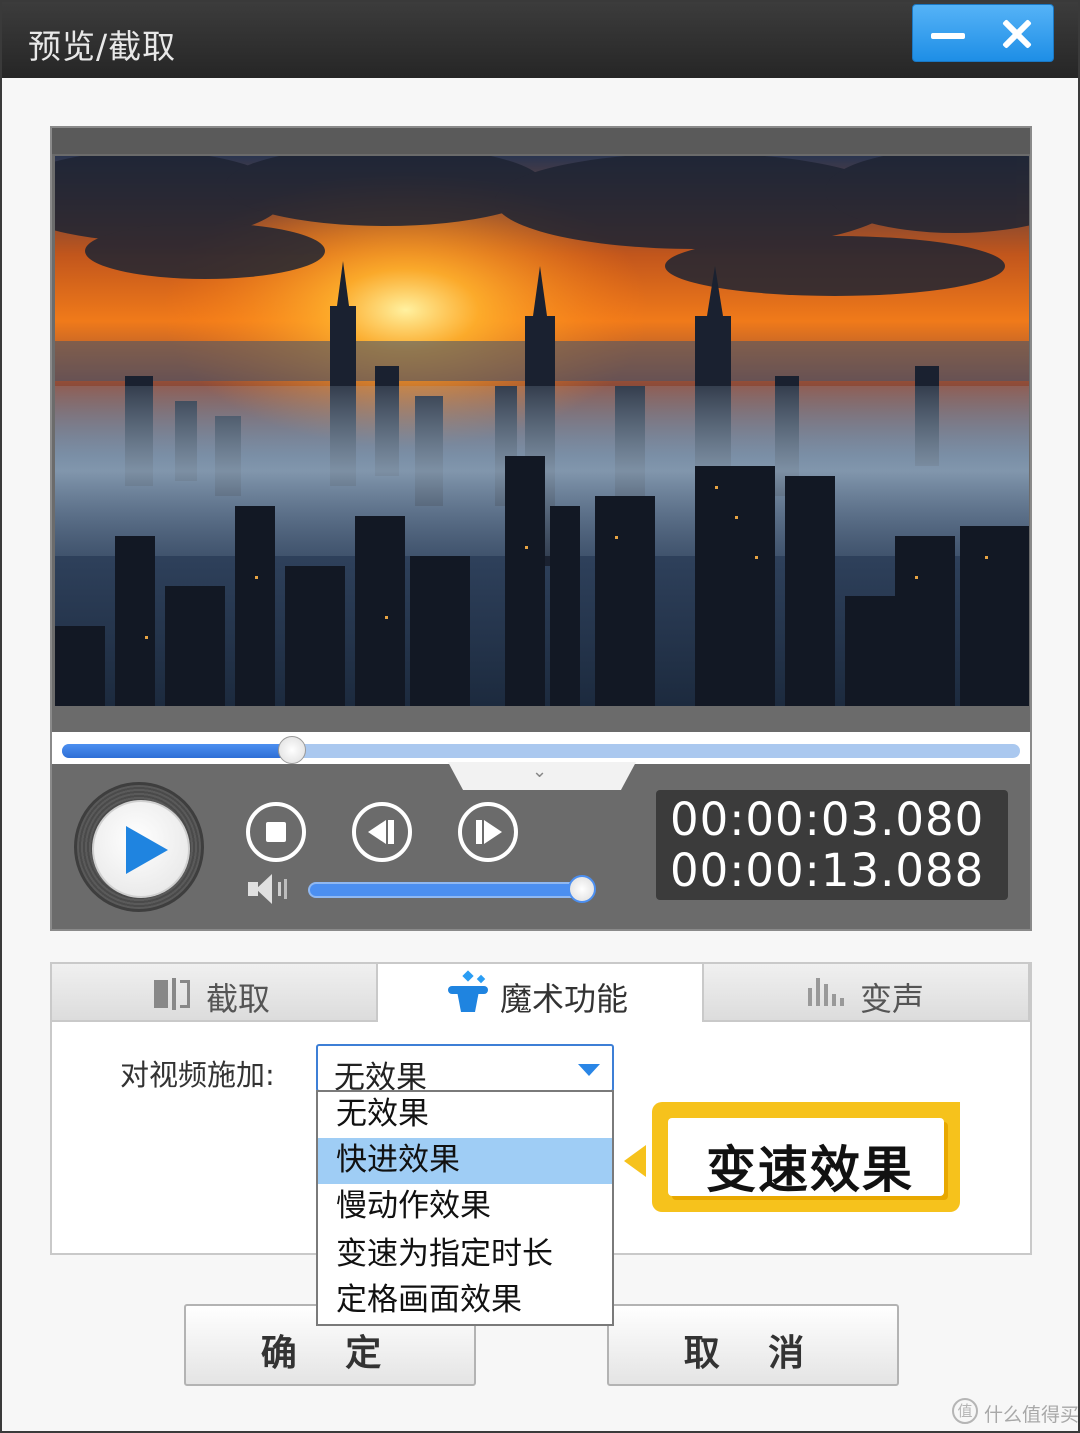 The image size is (1080, 1433). Describe the element at coordinates (488, 832) in the screenshot. I see `next-frame-icon` at that location.